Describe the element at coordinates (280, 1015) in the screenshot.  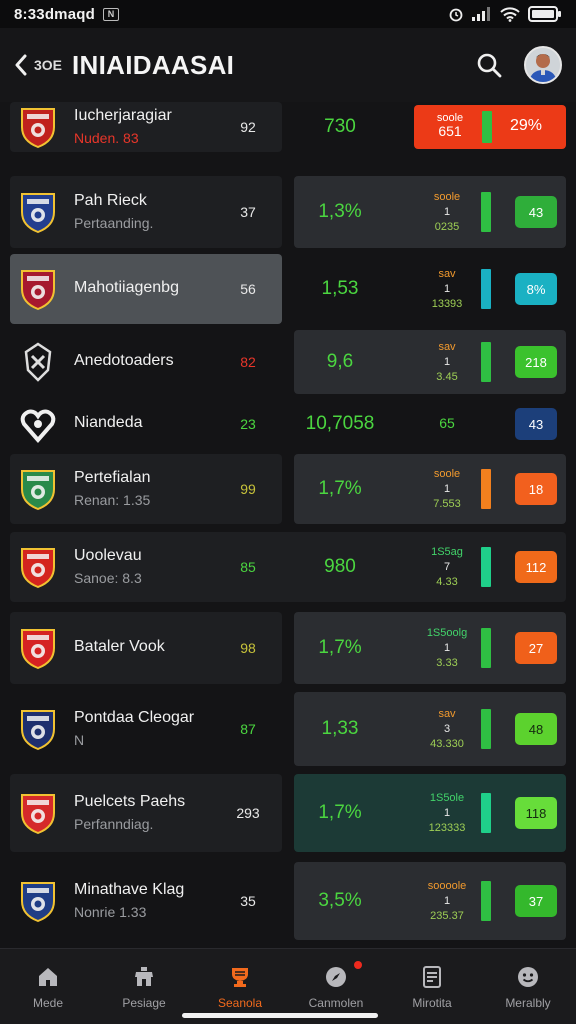
I see `home-indicator` at that location.